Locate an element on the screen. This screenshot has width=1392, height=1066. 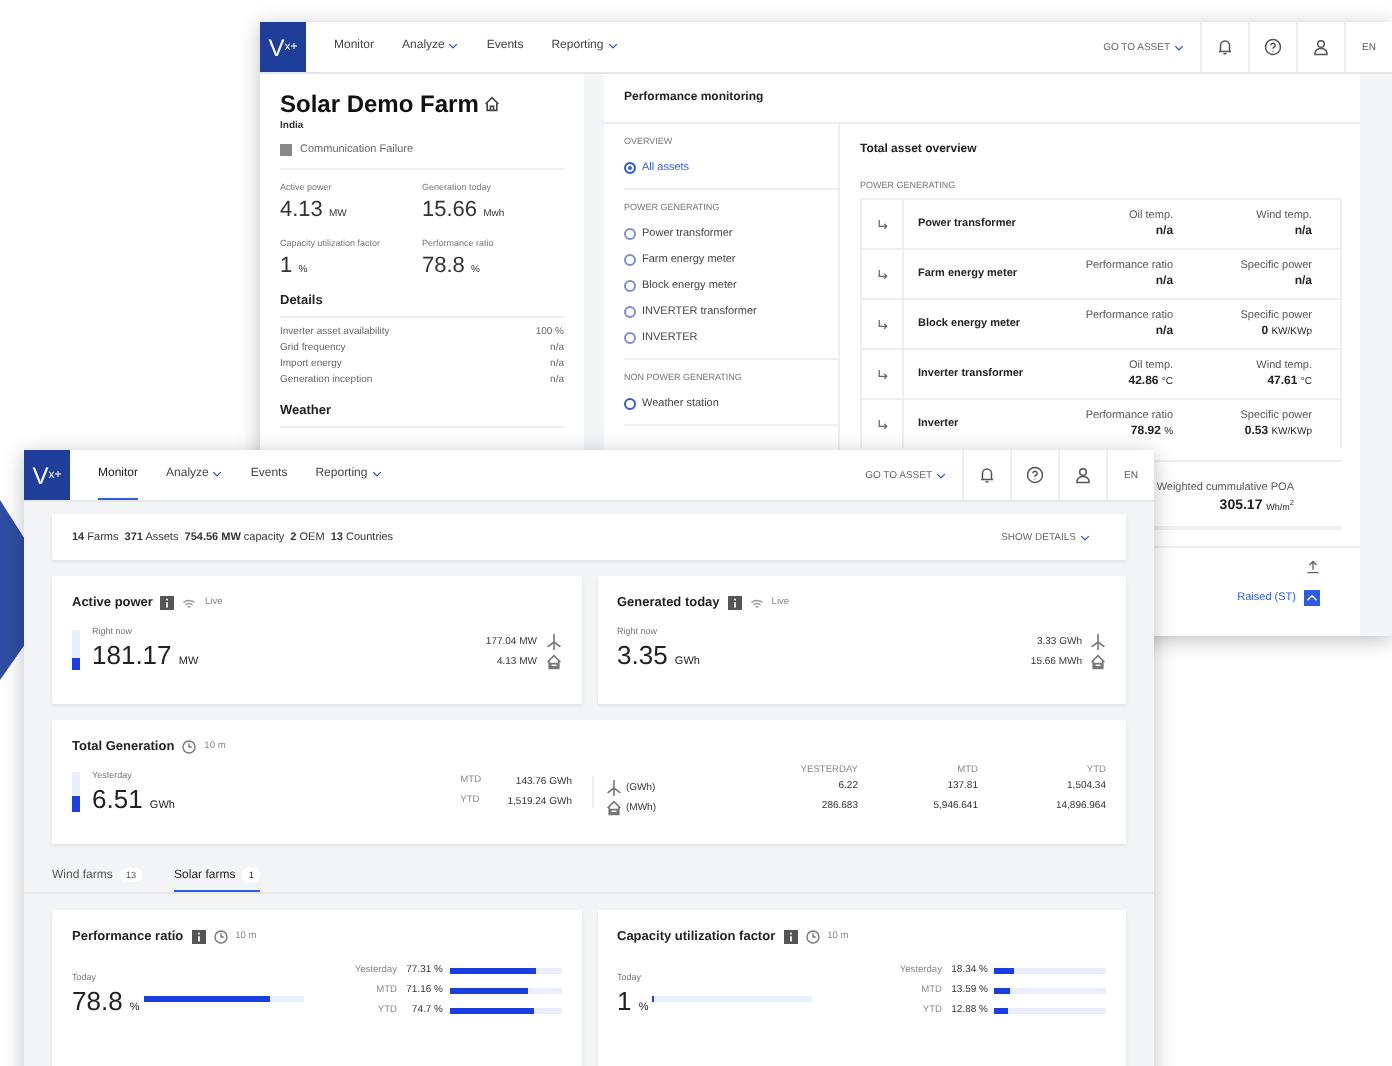
status-icon is located at coordinates (286, 150).